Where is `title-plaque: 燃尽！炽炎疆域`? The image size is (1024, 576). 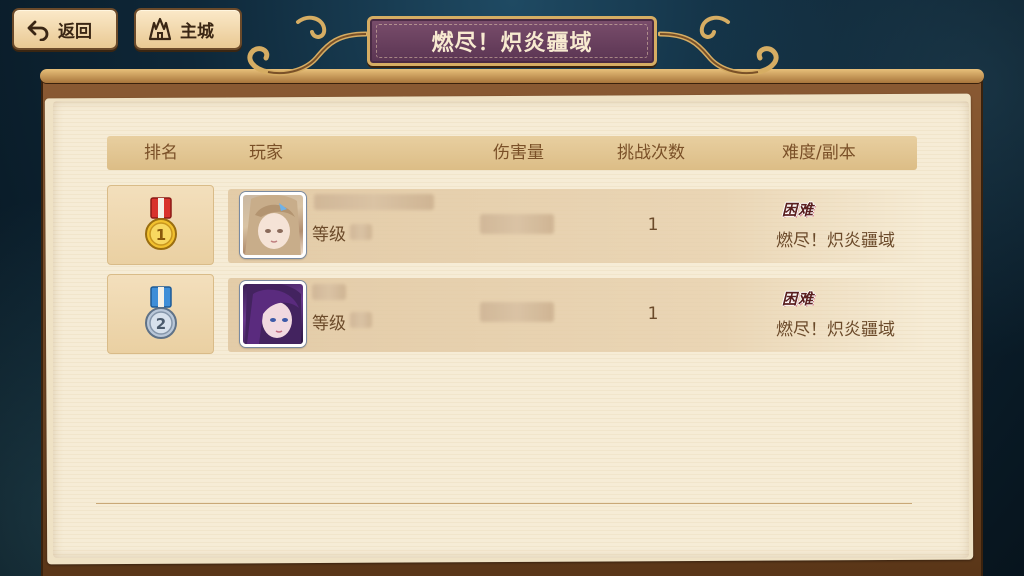
title-plaque: 燃尽！炽炎疆域 is located at coordinates (512, 41).